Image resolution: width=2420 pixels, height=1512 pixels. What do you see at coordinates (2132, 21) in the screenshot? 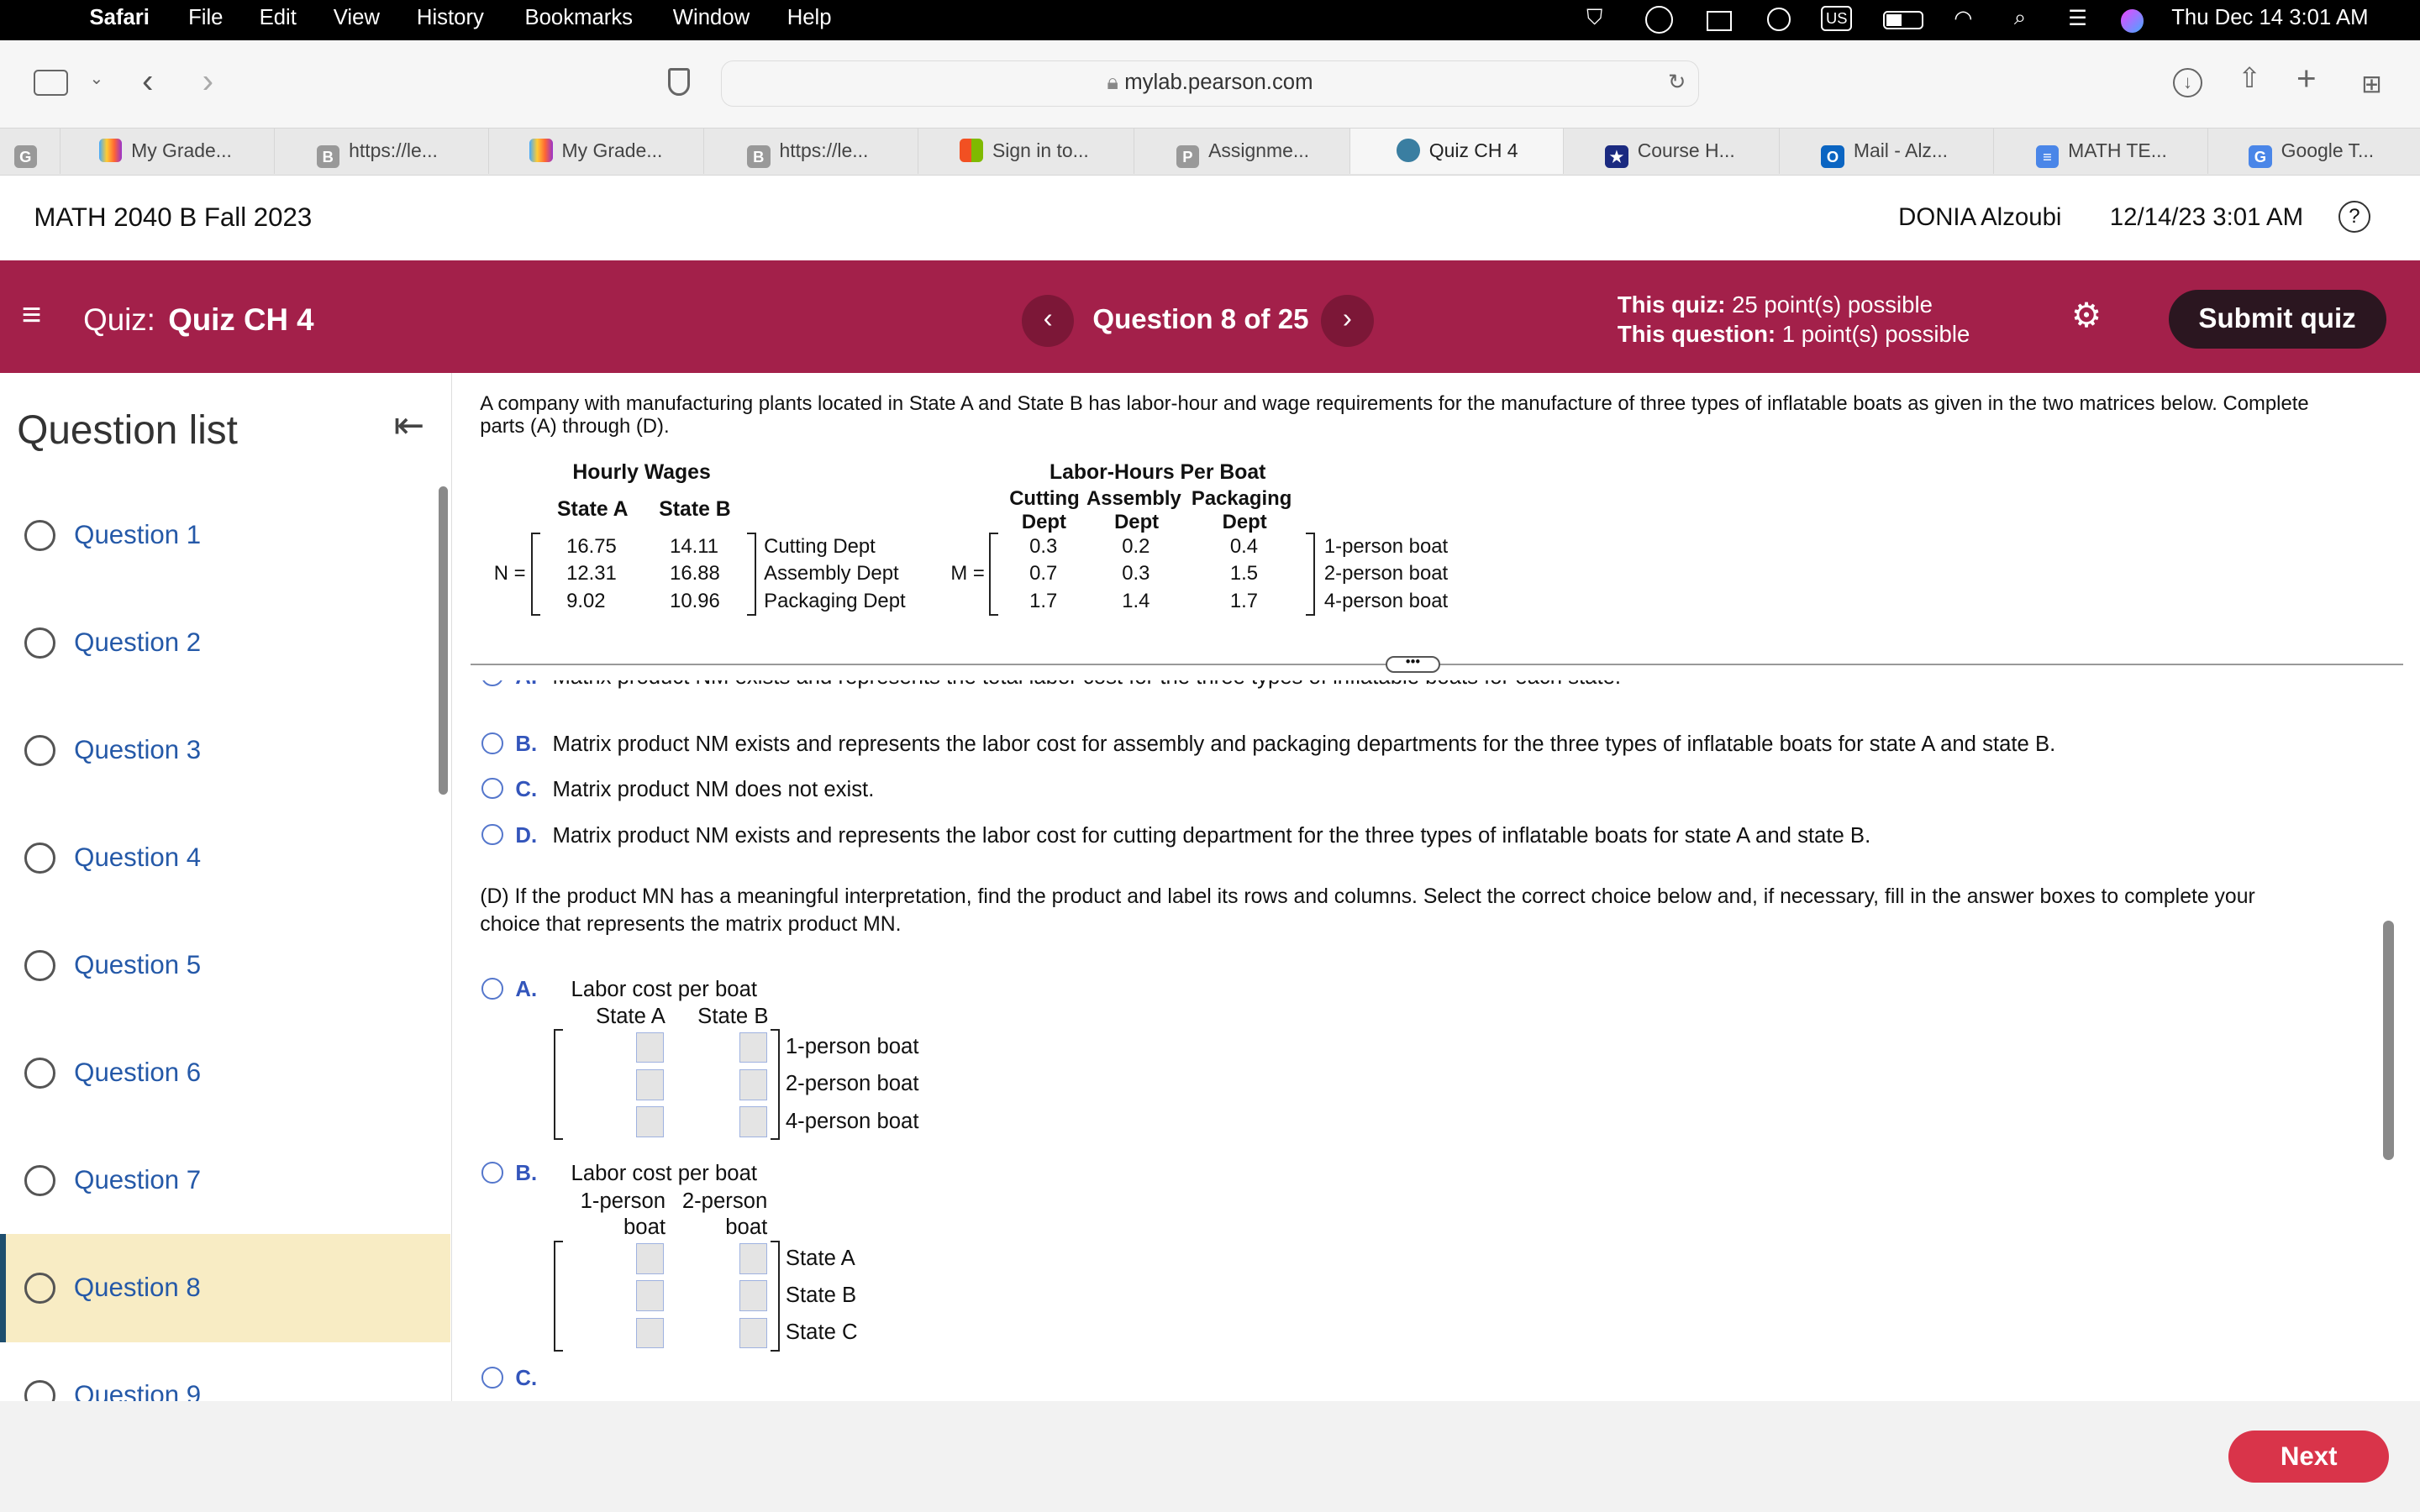
I see `siri-icon` at bounding box center [2132, 21].